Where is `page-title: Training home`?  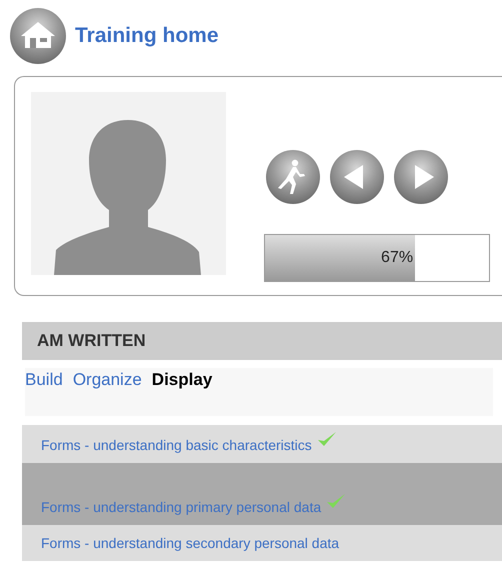 page-title: Training home is located at coordinates (147, 36).